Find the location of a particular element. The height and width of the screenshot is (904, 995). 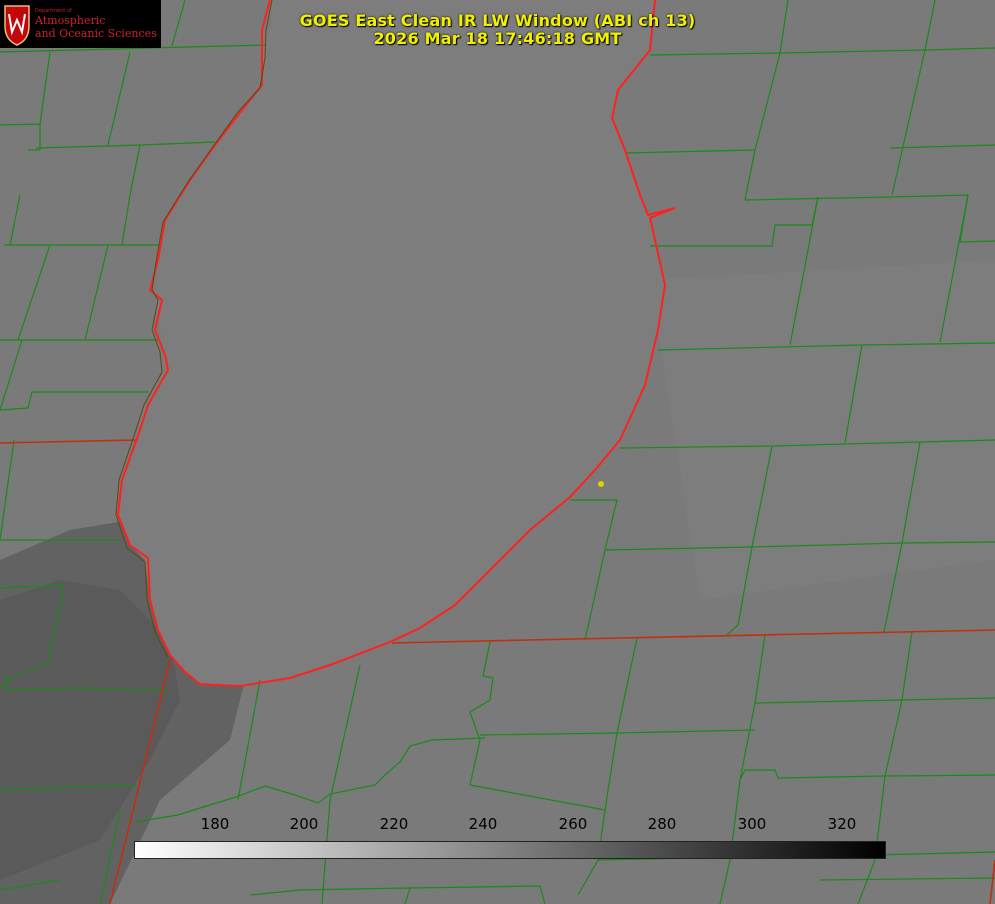

image-title: GOES East Clean IR LW Window (ABI ch 13) is located at coordinates (497, 20).